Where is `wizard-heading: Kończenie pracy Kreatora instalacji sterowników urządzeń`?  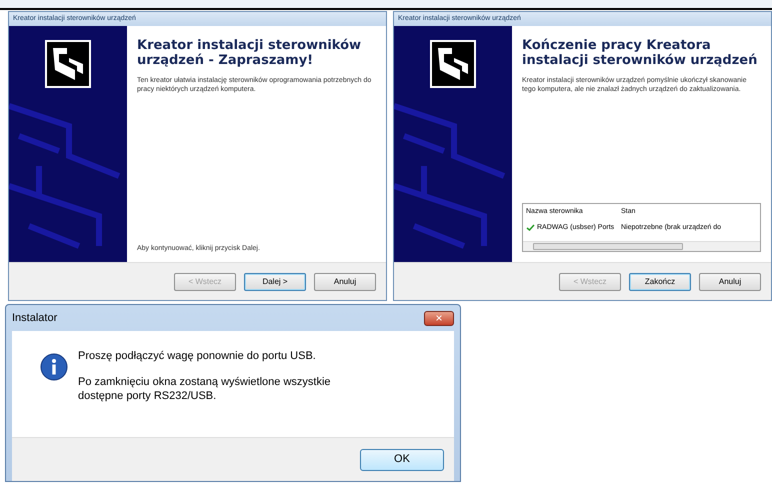 wizard-heading: Kończenie pracy Kreatora instalacji sterowników urządzeń is located at coordinates (640, 53).